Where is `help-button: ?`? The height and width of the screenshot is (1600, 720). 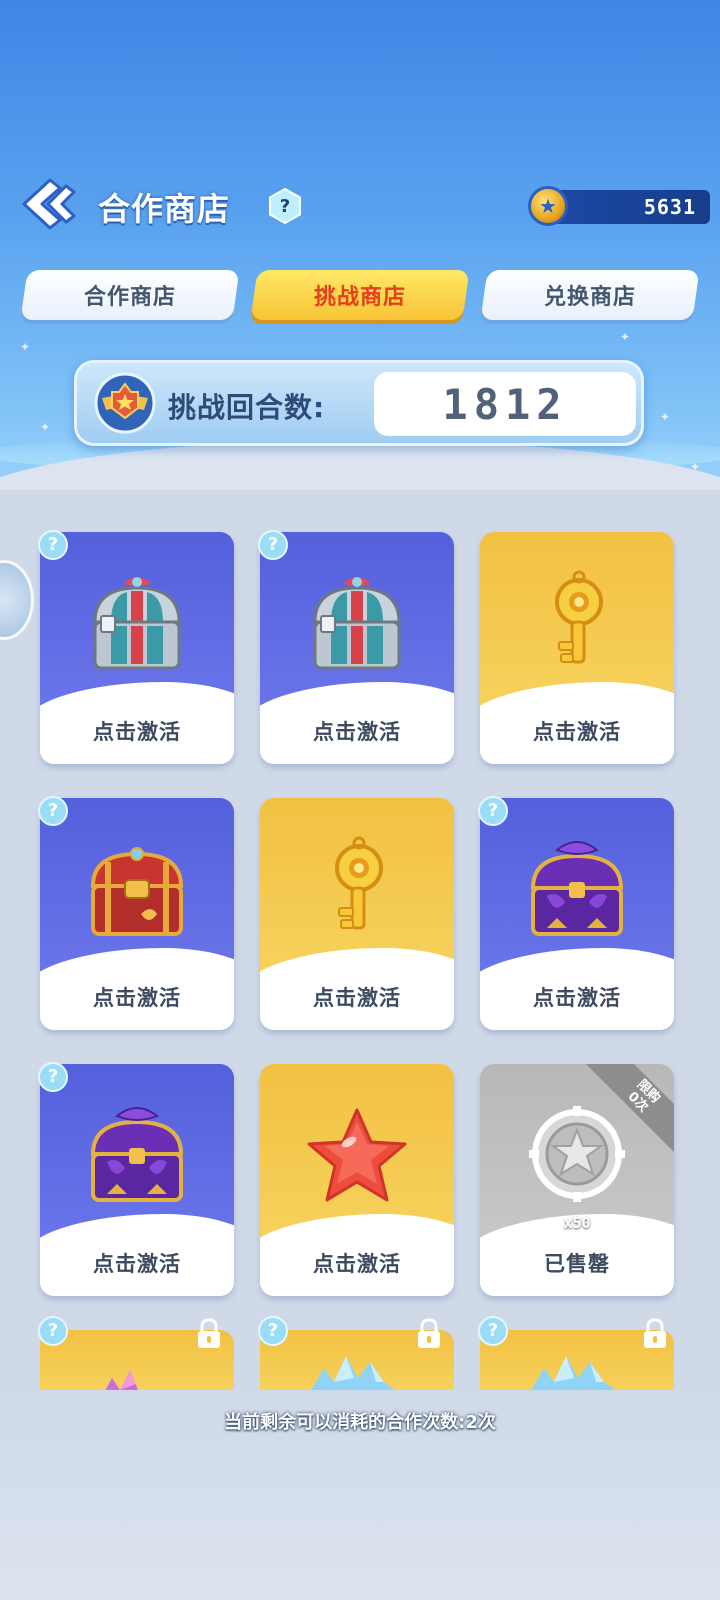 help-button: ? is located at coordinates (285, 206).